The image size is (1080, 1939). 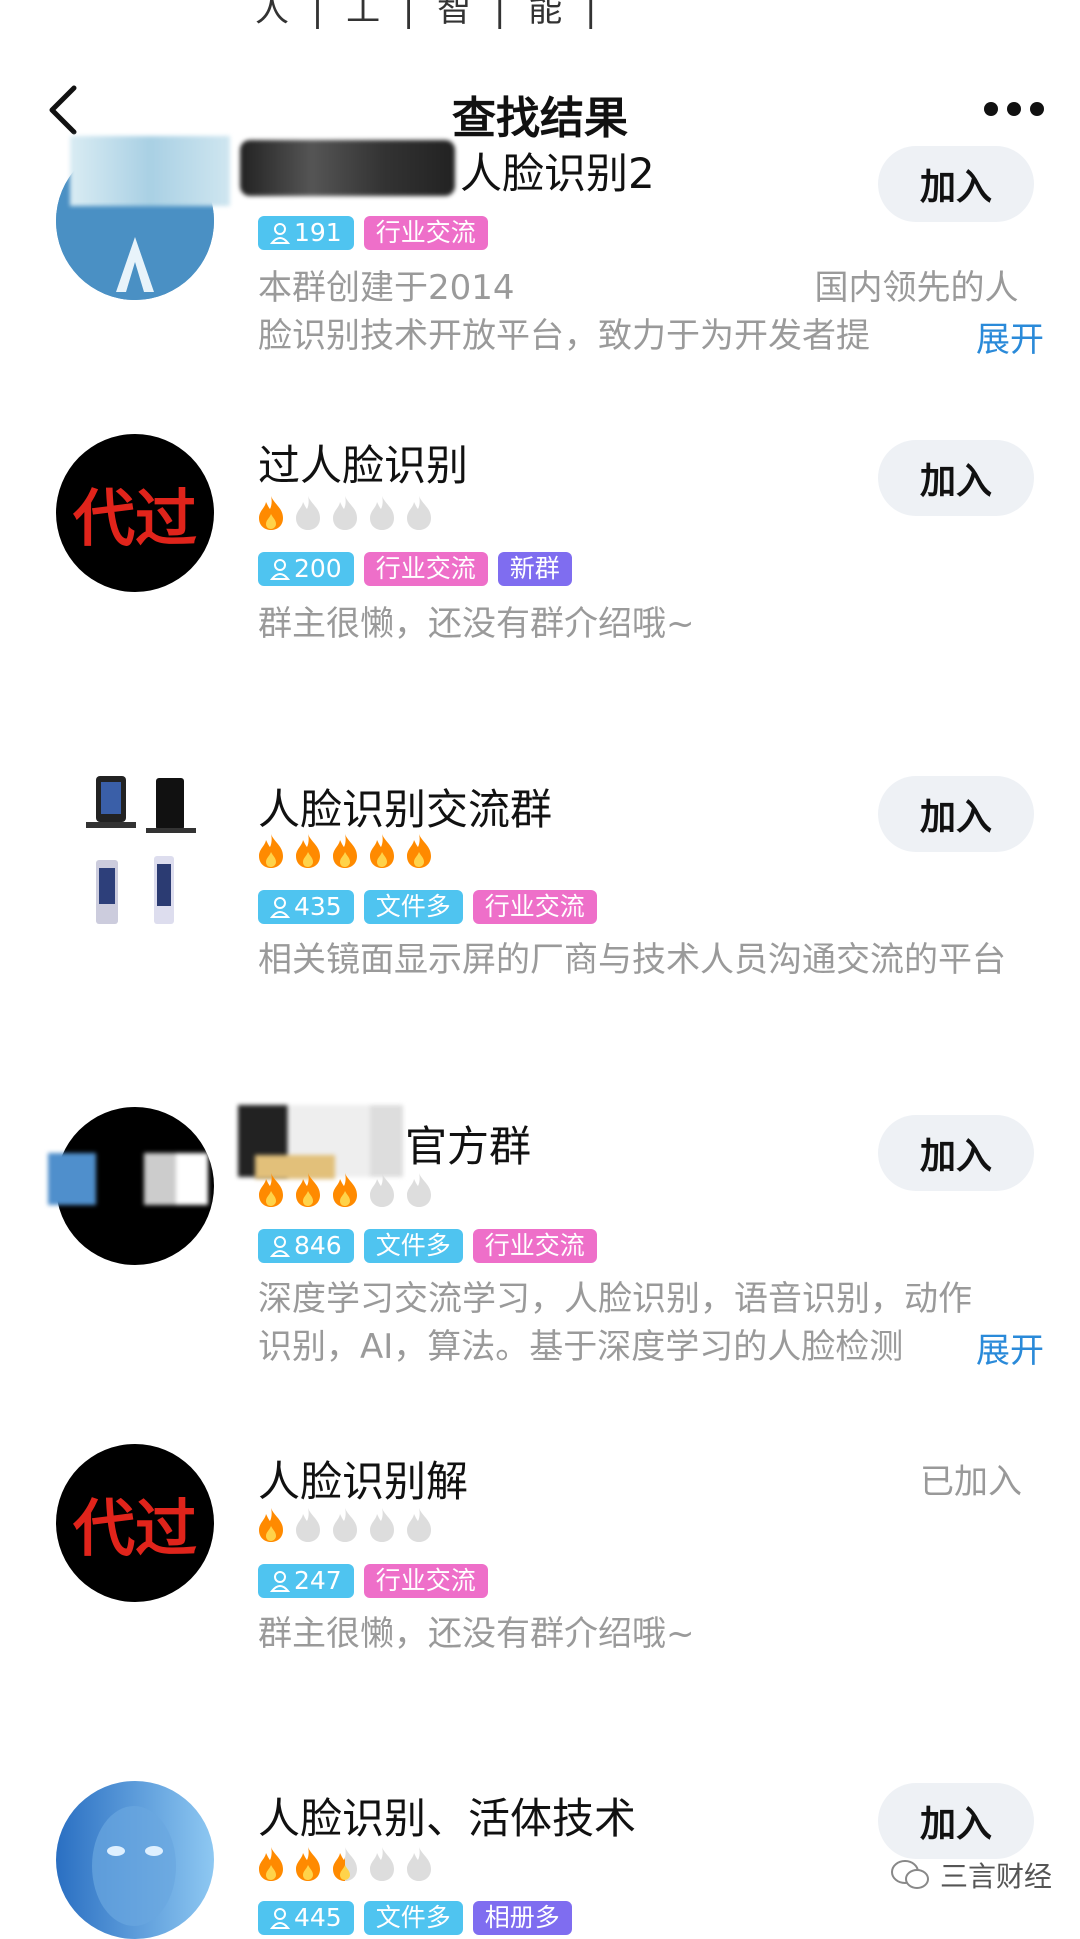 I want to click on tag-list: 846 文件多 行业交流, so click(x=427, y=1246).